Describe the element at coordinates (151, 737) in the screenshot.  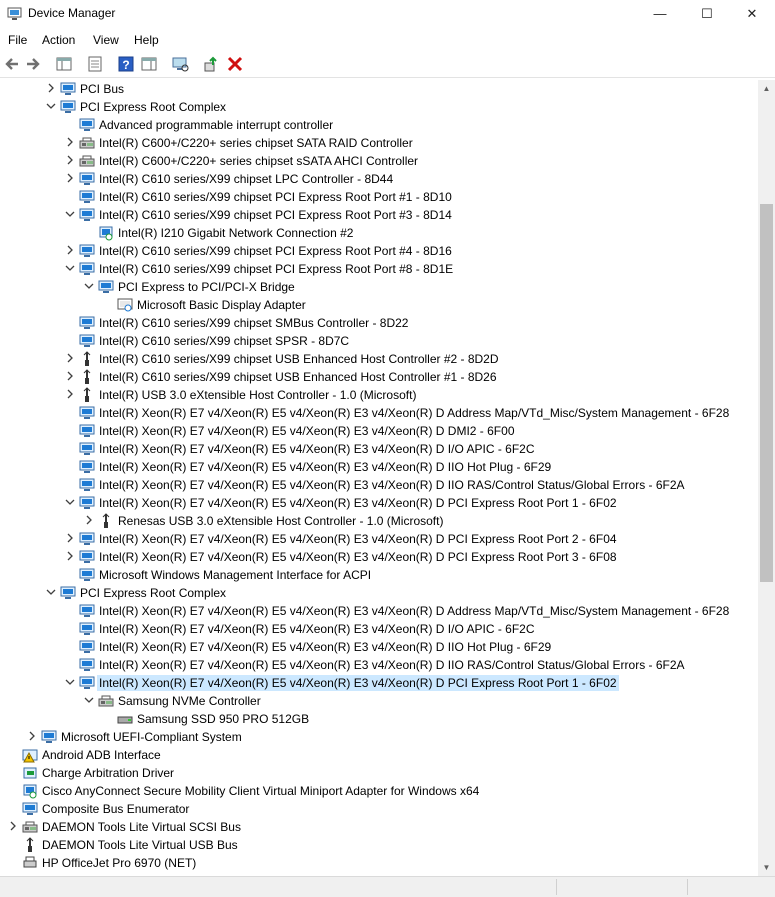
I see `tree-node-label: Microsoft UEFI-Compliant System` at that location.